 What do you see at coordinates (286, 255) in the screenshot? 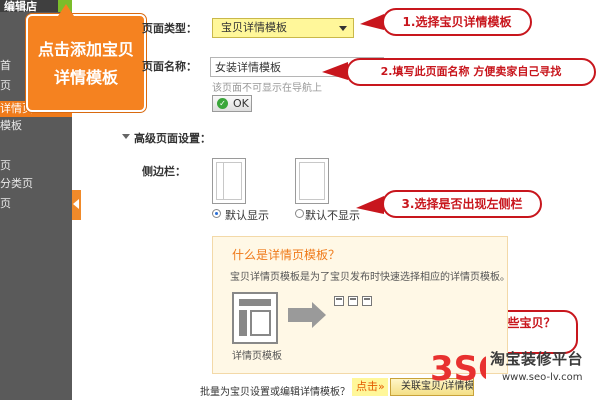
I see `info-title: 什么是详情页模板？` at bounding box center [286, 255].